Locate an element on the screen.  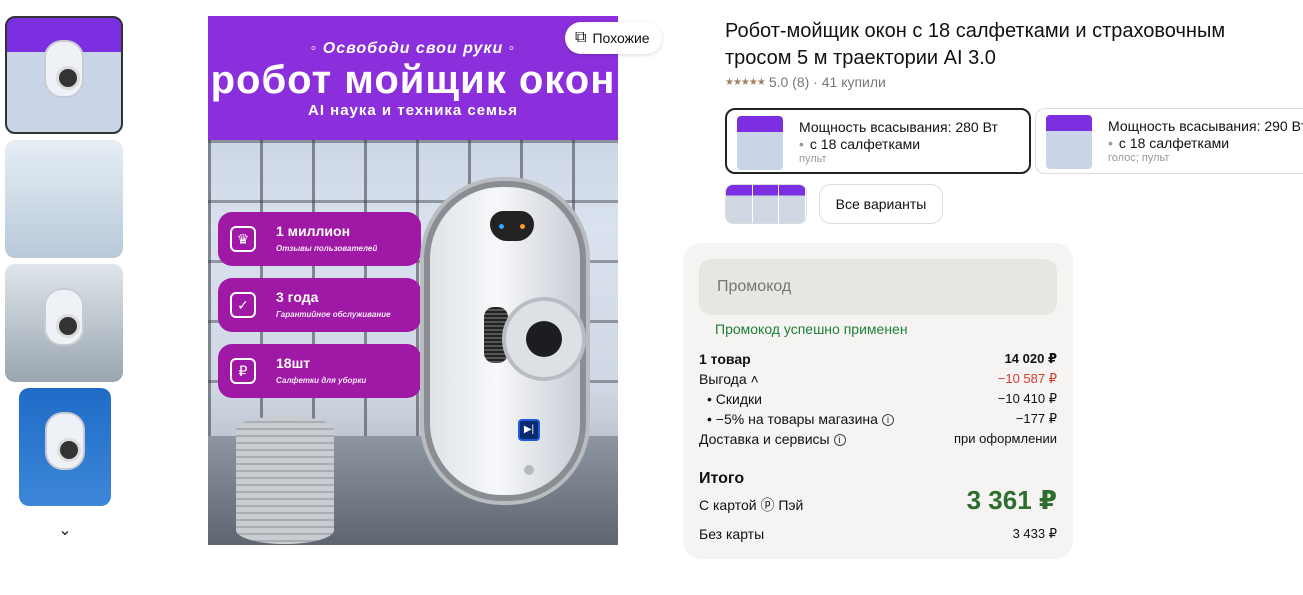
store-discount-value: −177 ₽ is located at coordinates (1036, 418).